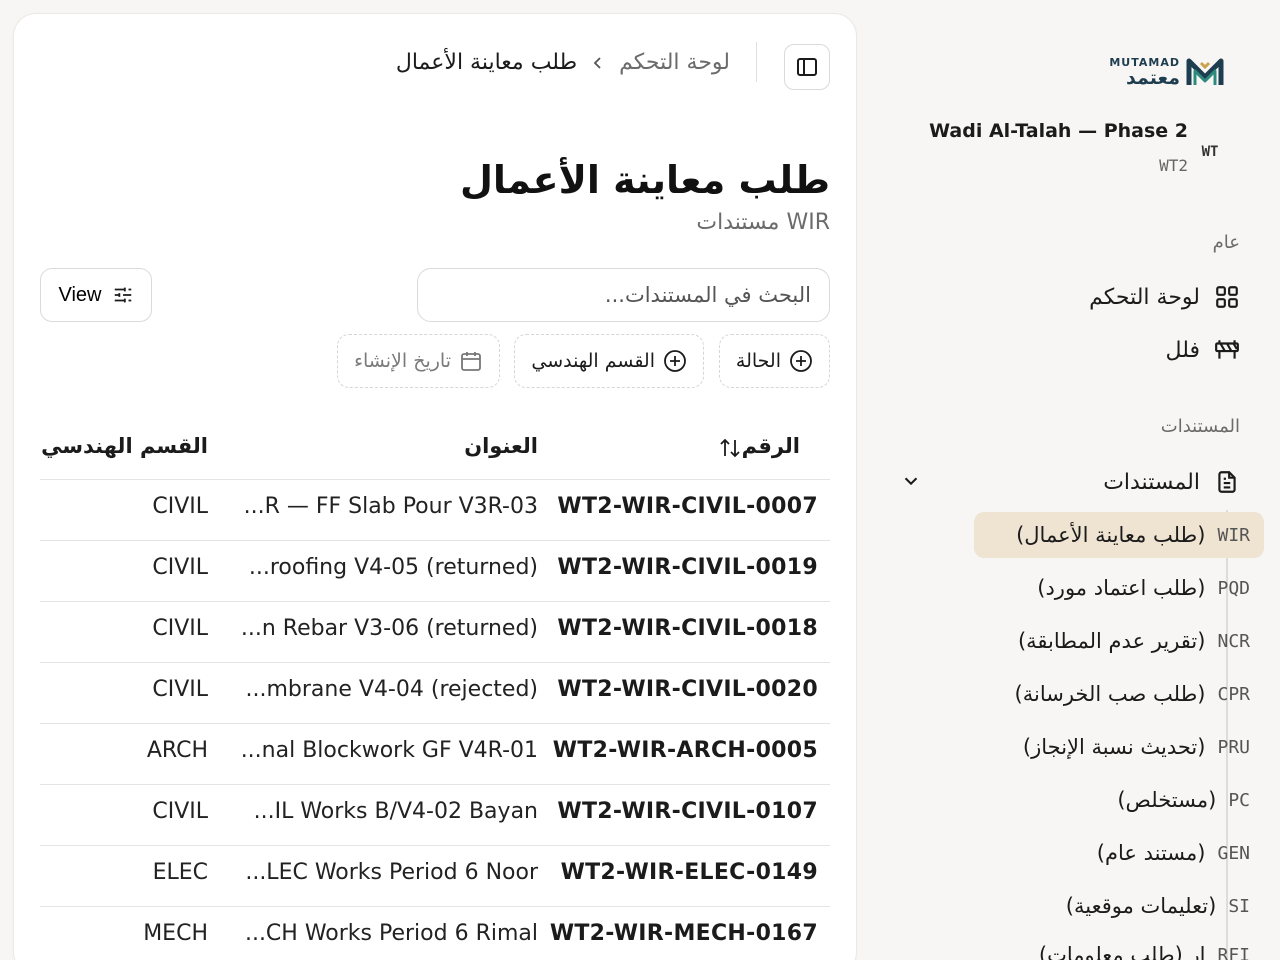 Image resolution: width=1280 pixels, height=960 pixels. I want to click on table-header: الرقم العنوان القسم الهندسي, so click(435, 449).